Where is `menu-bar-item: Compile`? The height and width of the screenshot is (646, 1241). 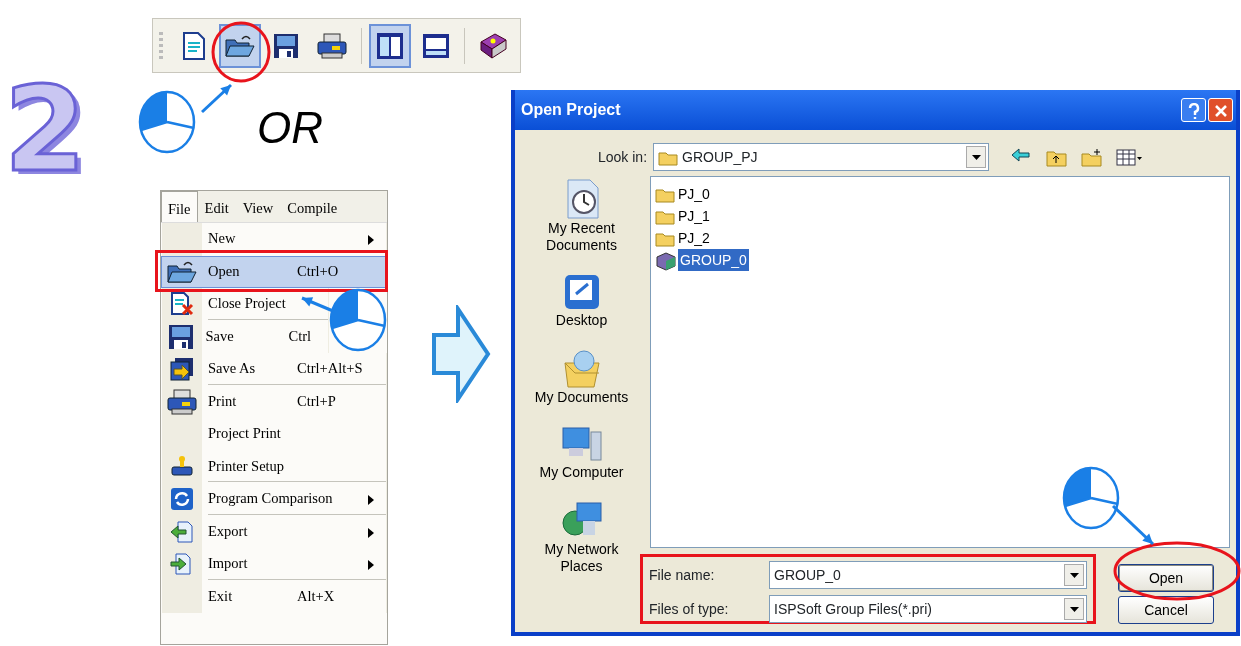
menu-bar-item: Compile is located at coordinates (312, 206).